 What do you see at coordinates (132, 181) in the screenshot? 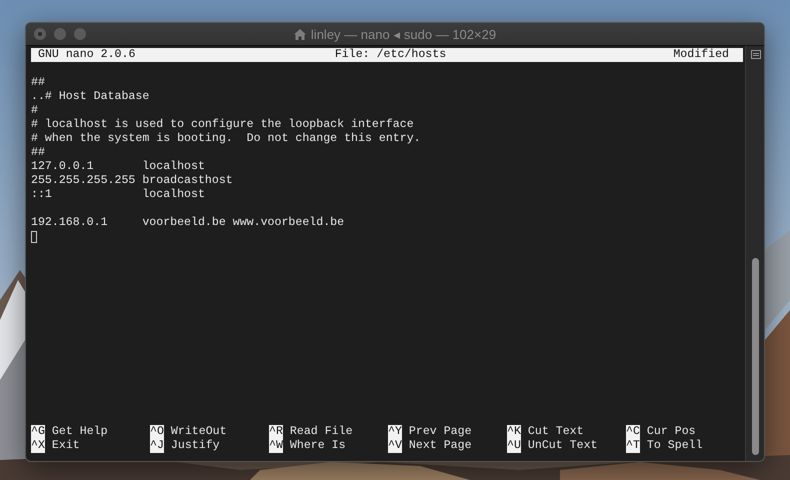
I see `code-line: 255.255.255.255 broadcasthost` at bounding box center [132, 181].